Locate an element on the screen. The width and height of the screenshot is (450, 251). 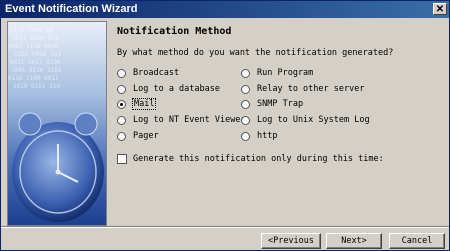
radio-label: SNMP Trap is located at coordinates (280, 104).